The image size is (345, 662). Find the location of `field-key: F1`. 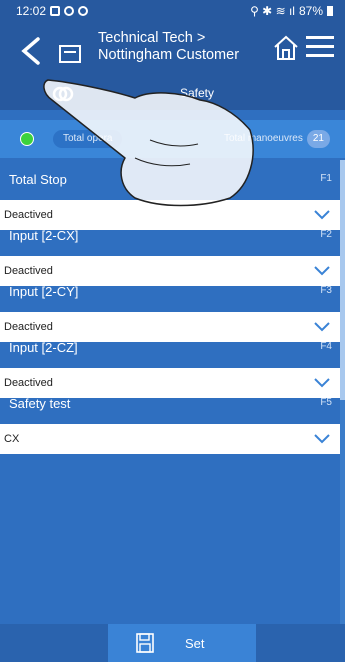

field-key: F1 is located at coordinates (326, 178).